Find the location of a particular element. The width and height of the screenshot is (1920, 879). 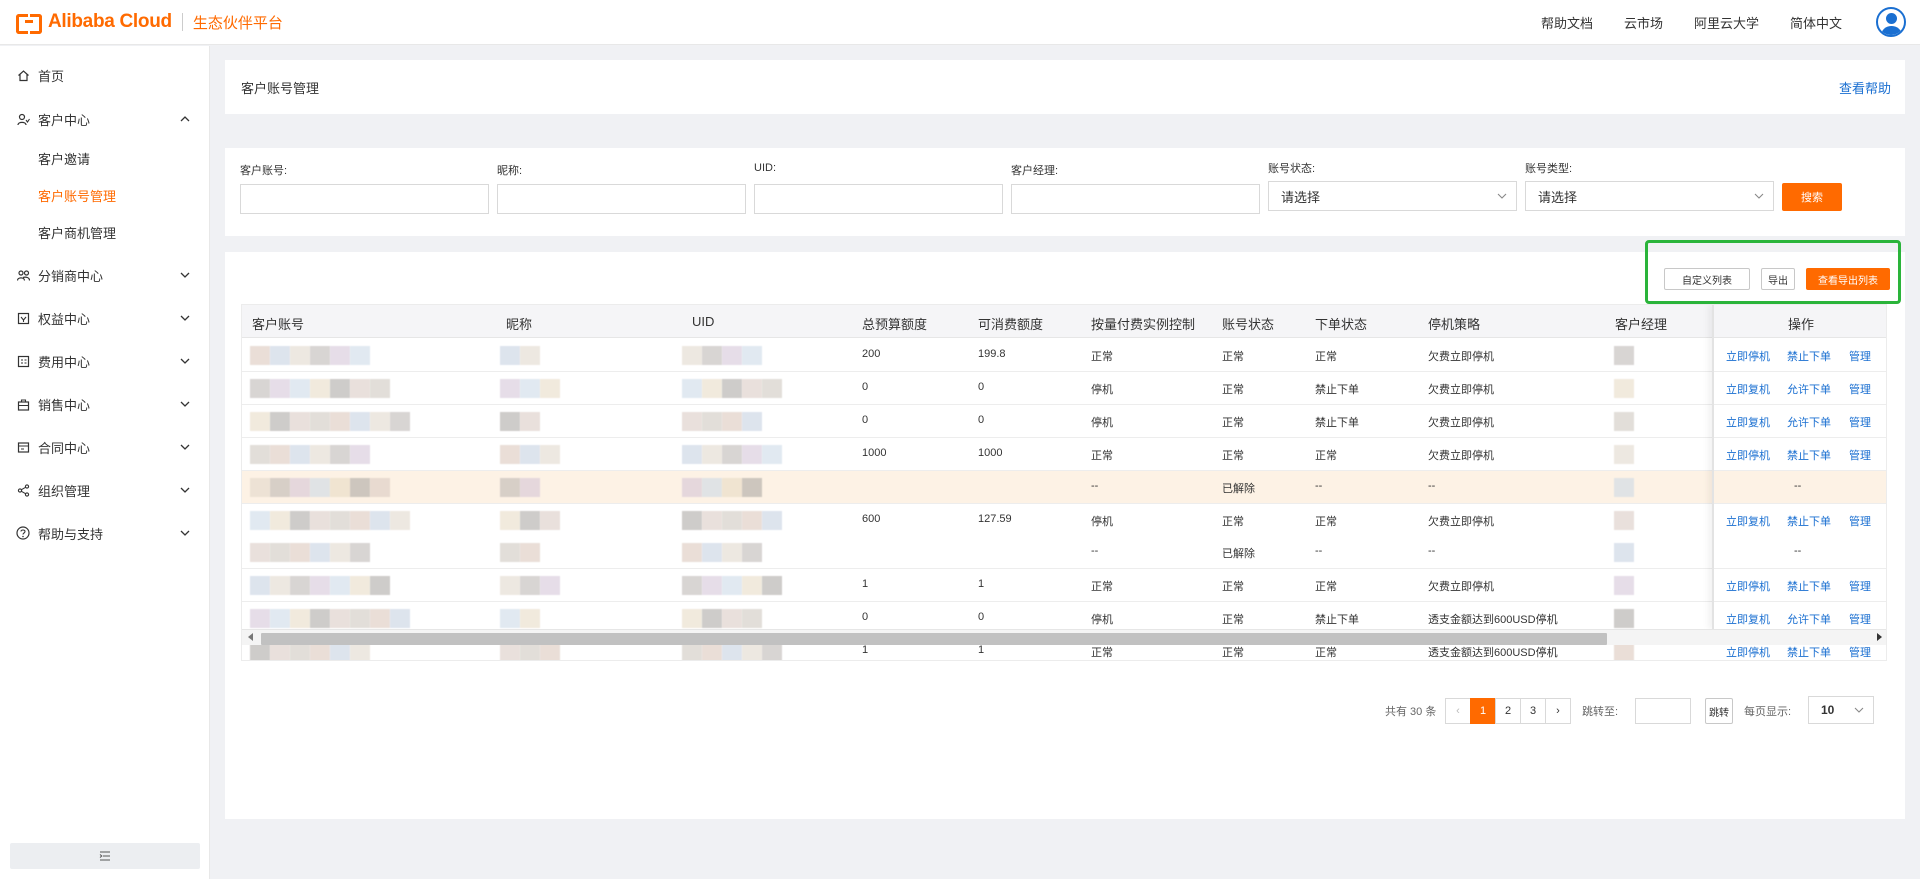

control-cell: 正常 is located at coordinates (1102, 455).